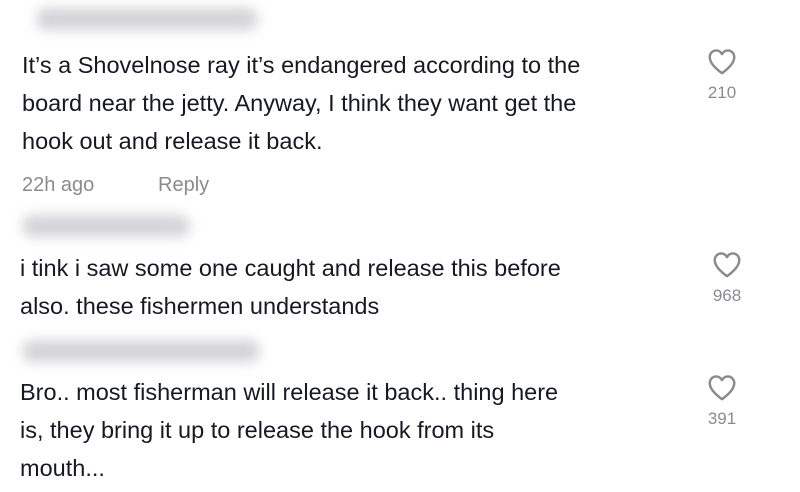  What do you see at coordinates (722, 401) in the screenshot?
I see `like-button: 391` at bounding box center [722, 401].